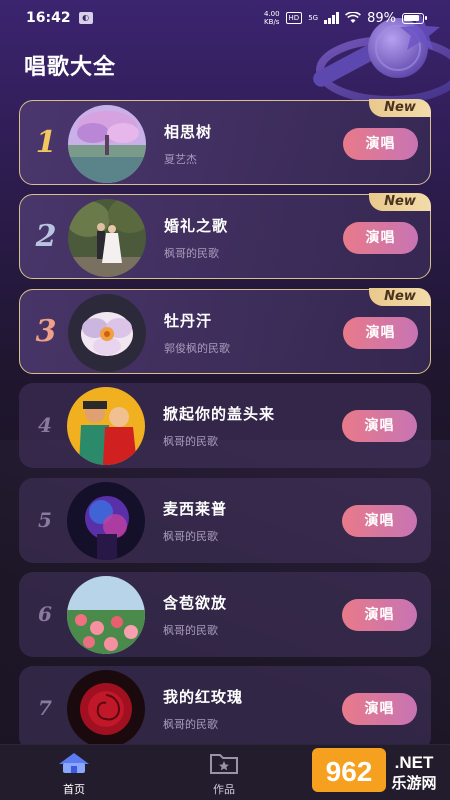 The width and height of the screenshot is (450, 800). What do you see at coordinates (225, 708) in the screenshot?
I see `song-card-7: 7 我的红玫瑰 枫哥的民歌 演唱` at bounding box center [225, 708].